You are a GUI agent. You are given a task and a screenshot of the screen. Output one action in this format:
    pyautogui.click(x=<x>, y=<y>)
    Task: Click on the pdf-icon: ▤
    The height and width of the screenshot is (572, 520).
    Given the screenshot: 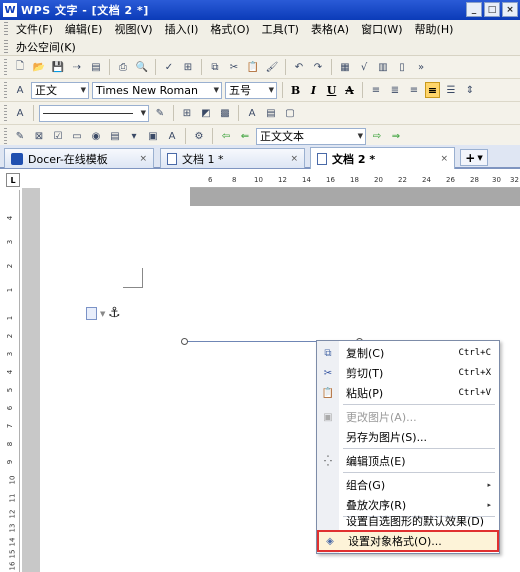 What is the action you would take?
    pyautogui.click(x=96, y=67)
    